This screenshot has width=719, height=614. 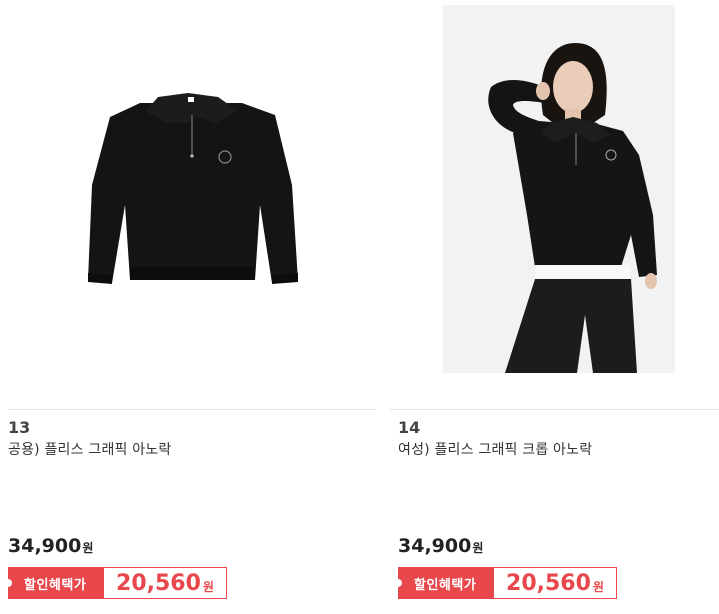 I want to click on rank-number: 14, so click(x=409, y=427).